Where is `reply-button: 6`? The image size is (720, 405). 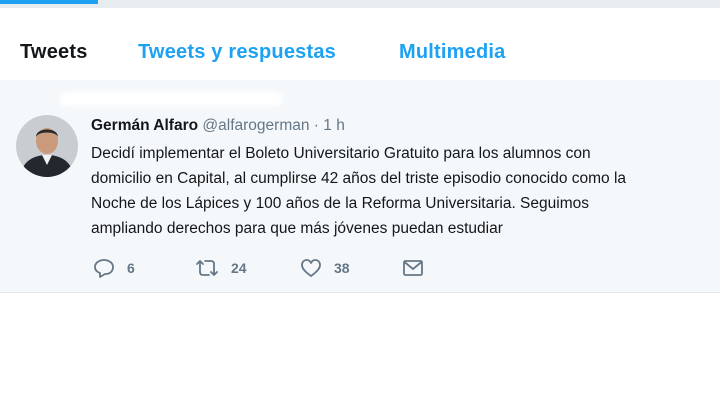 reply-button: 6 is located at coordinates (114, 268).